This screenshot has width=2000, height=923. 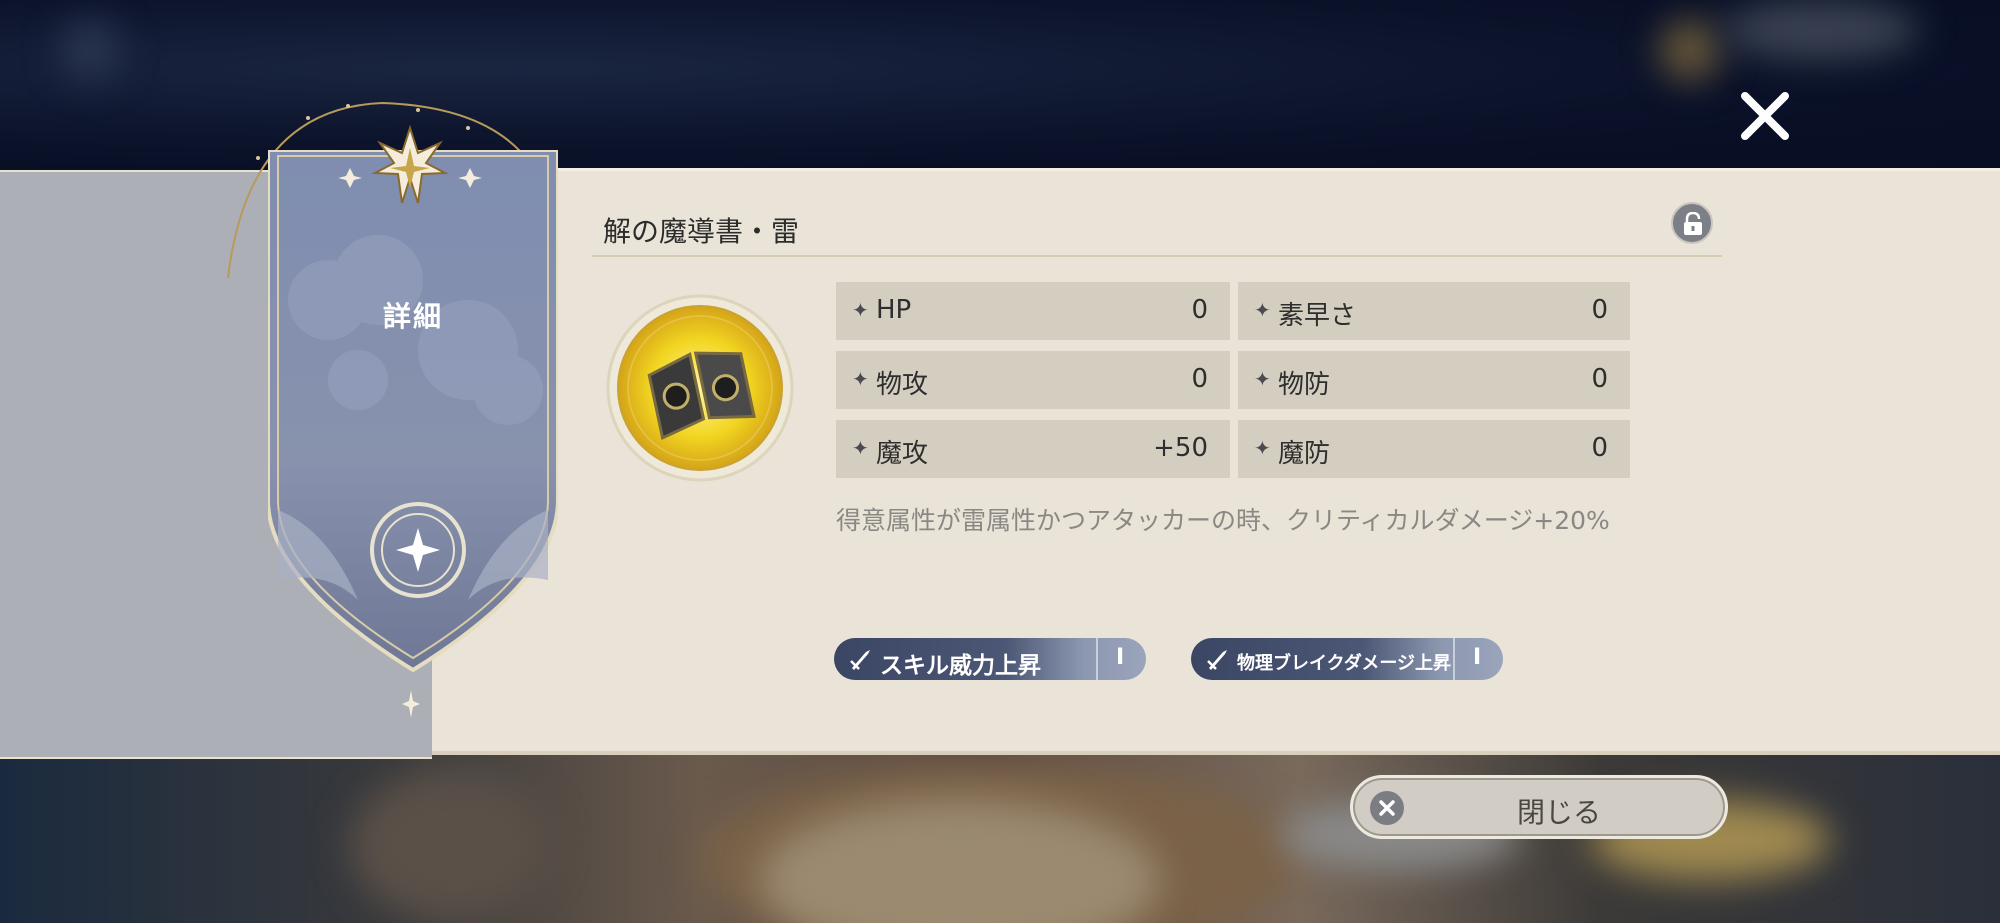 I want to click on unlock-icon, so click(x=1693, y=223).